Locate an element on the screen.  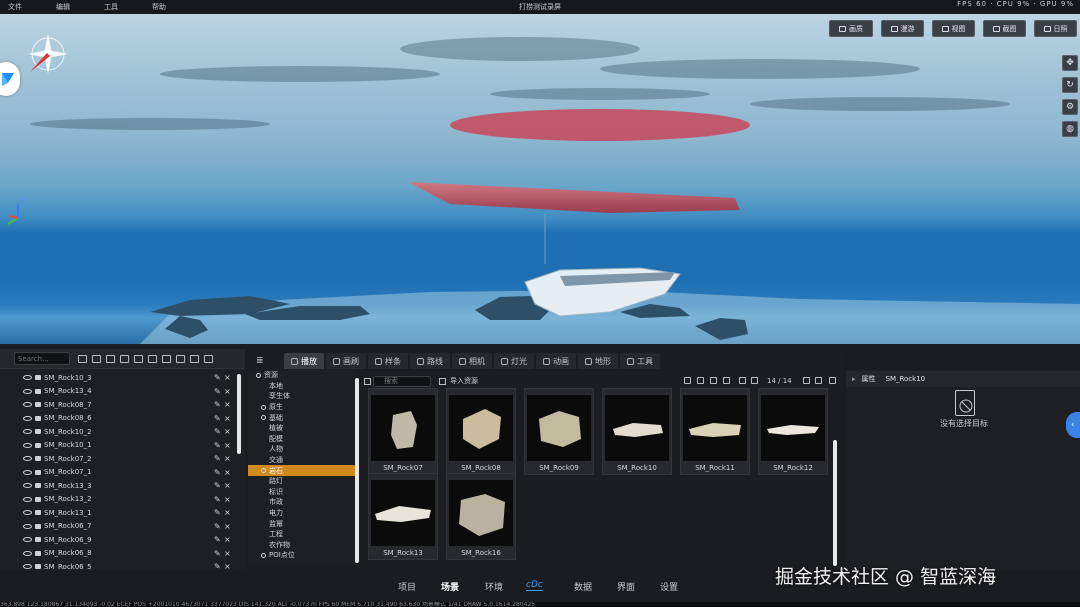
collapse-arrow-icon: ▸ is located at coordinates (854, 379).